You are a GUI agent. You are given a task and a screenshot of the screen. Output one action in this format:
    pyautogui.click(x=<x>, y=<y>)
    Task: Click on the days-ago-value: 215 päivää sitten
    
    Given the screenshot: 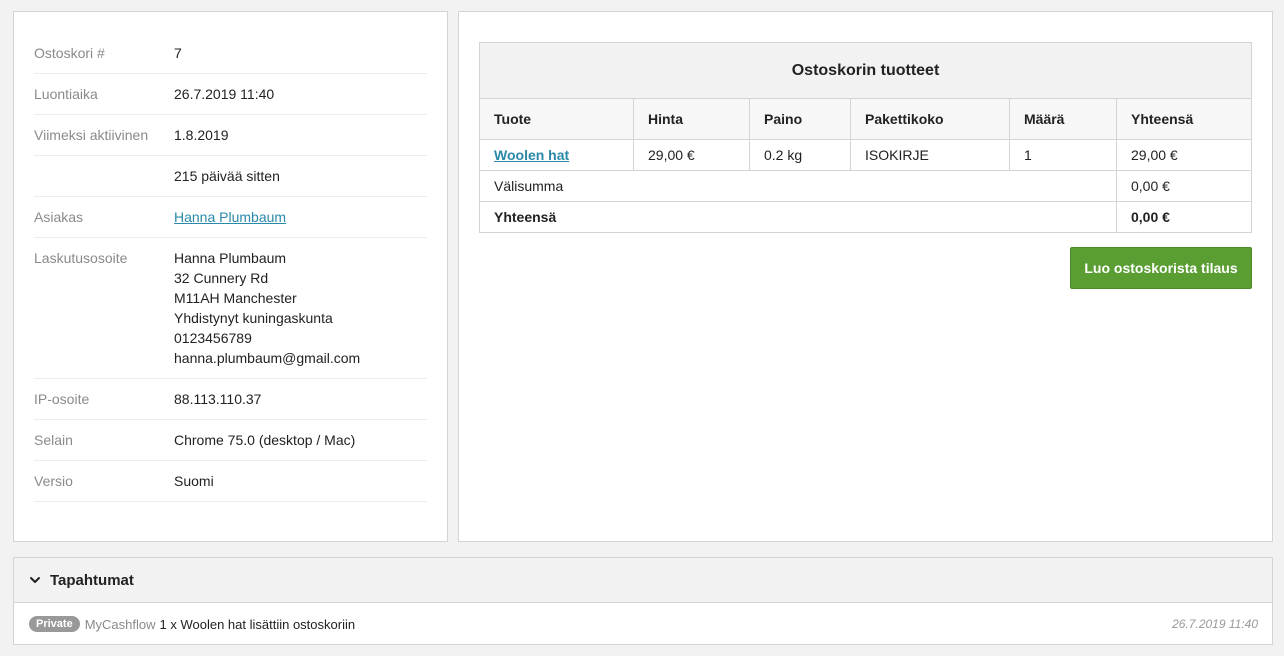 What is the action you would take?
    pyautogui.click(x=227, y=176)
    